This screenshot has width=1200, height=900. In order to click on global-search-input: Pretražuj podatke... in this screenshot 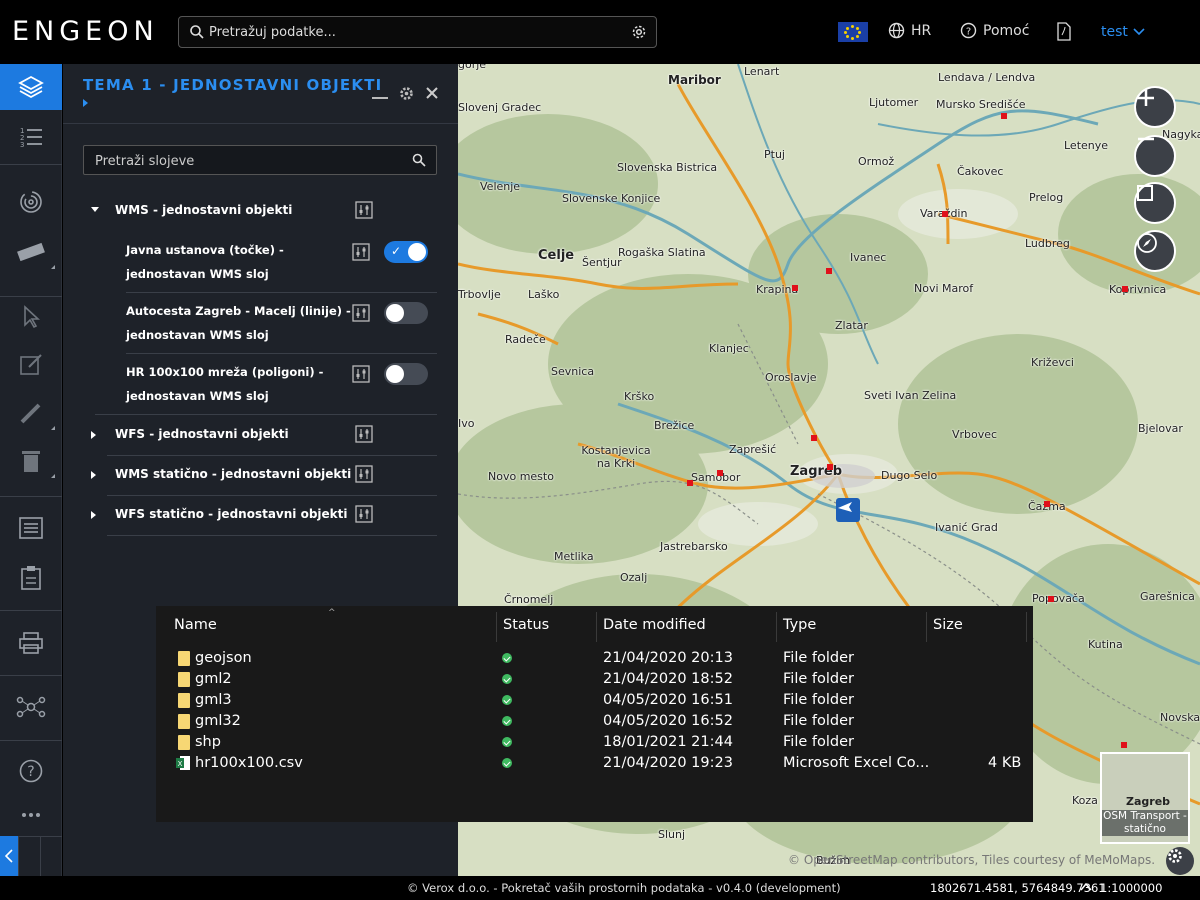, I will do `click(417, 32)`.